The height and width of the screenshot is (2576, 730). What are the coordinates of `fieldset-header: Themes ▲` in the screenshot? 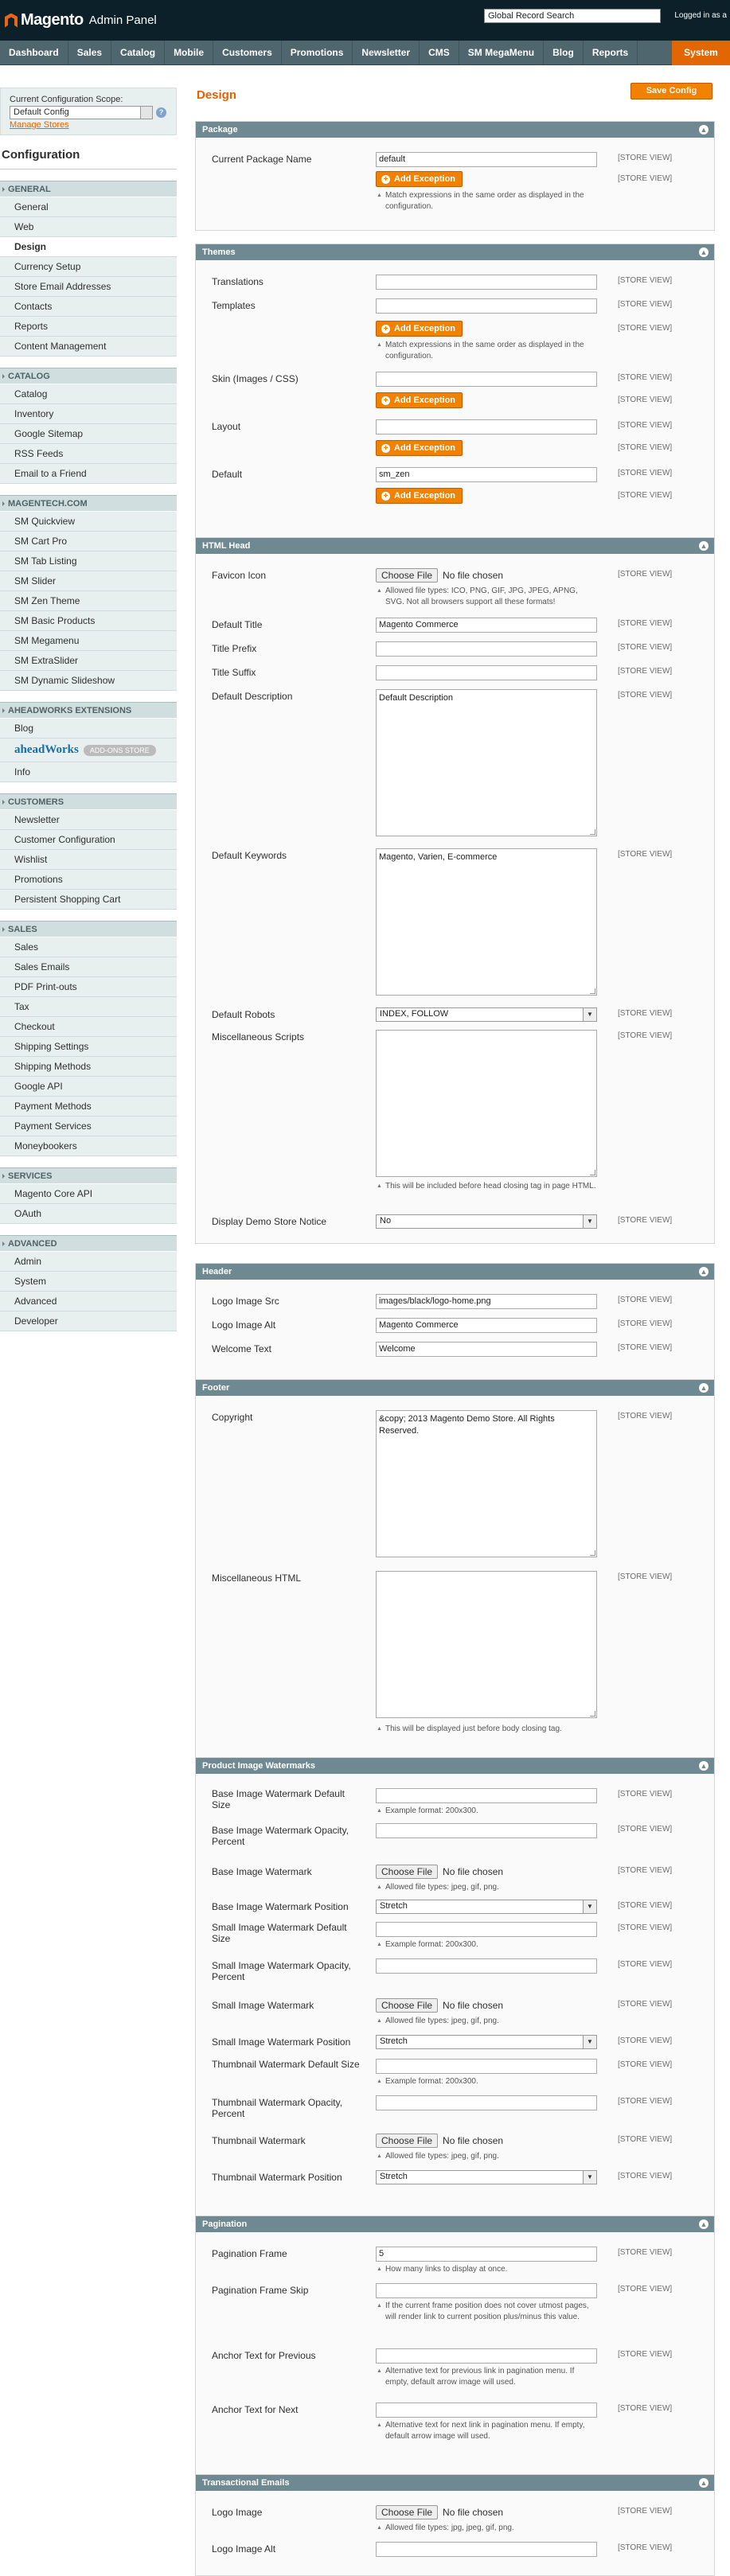 It's located at (455, 252).